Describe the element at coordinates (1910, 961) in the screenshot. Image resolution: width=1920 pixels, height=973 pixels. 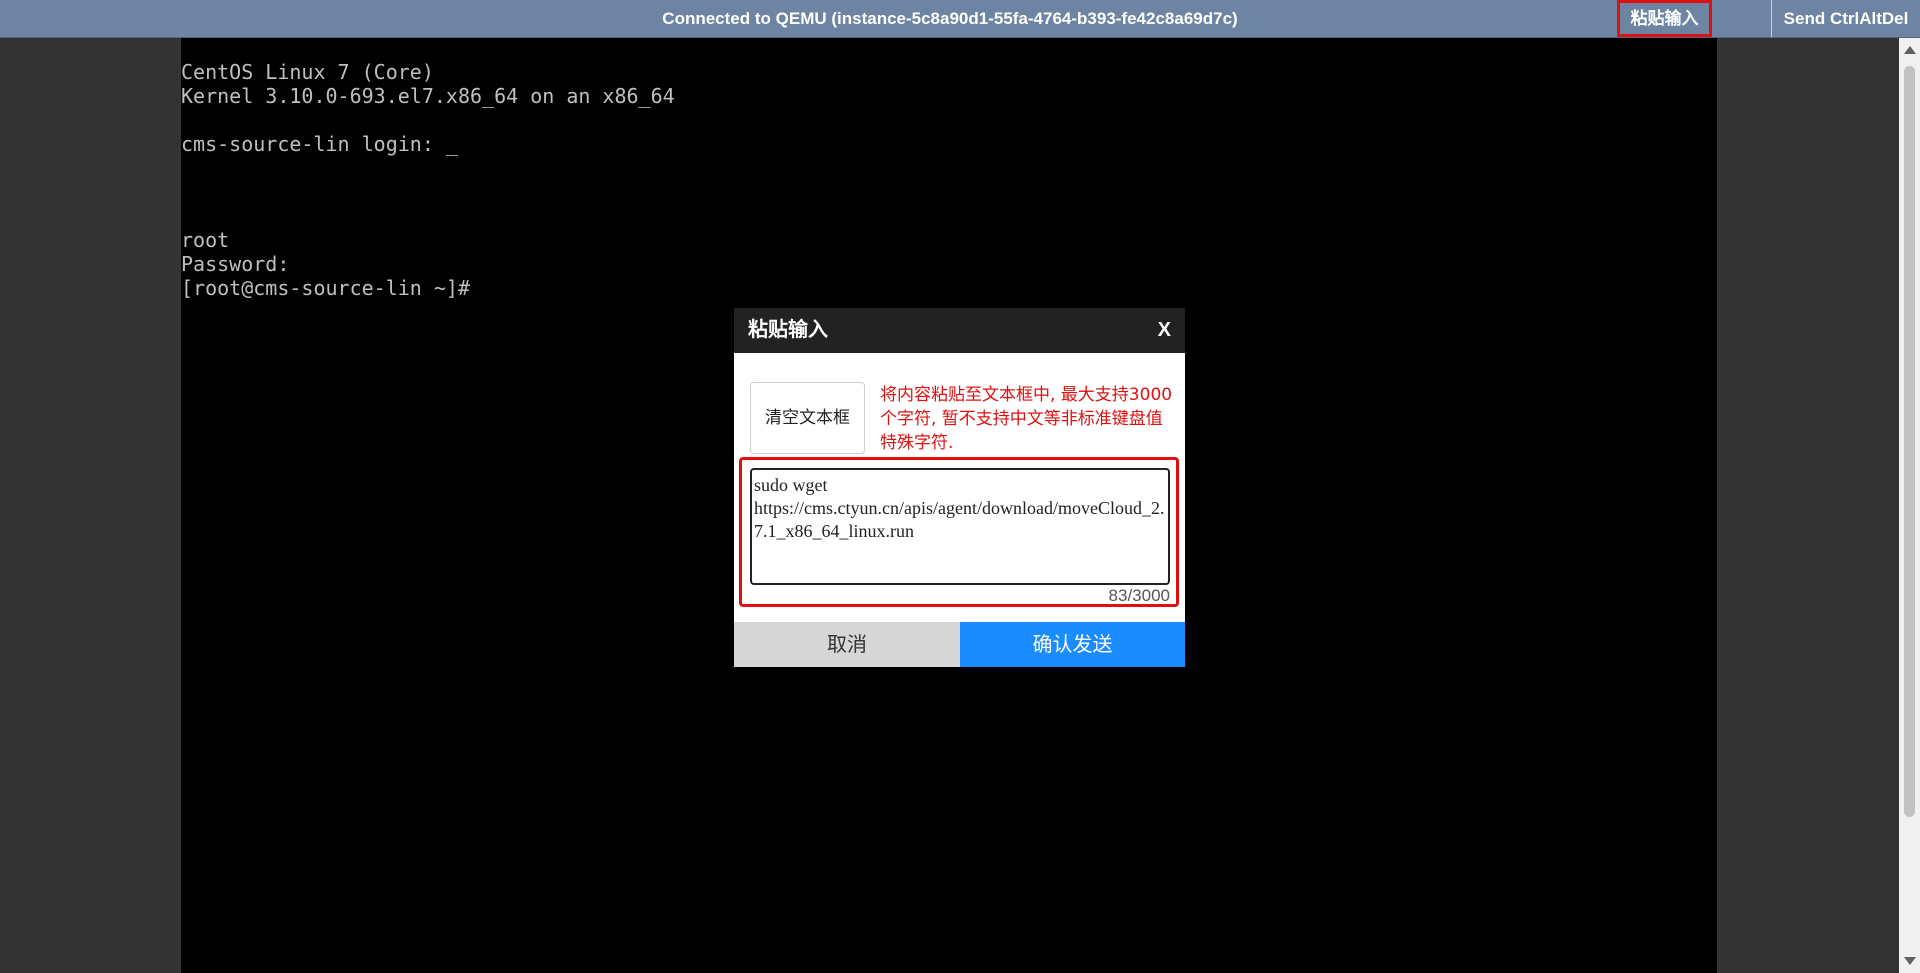
I see `scroll-down-arrow-icon` at that location.